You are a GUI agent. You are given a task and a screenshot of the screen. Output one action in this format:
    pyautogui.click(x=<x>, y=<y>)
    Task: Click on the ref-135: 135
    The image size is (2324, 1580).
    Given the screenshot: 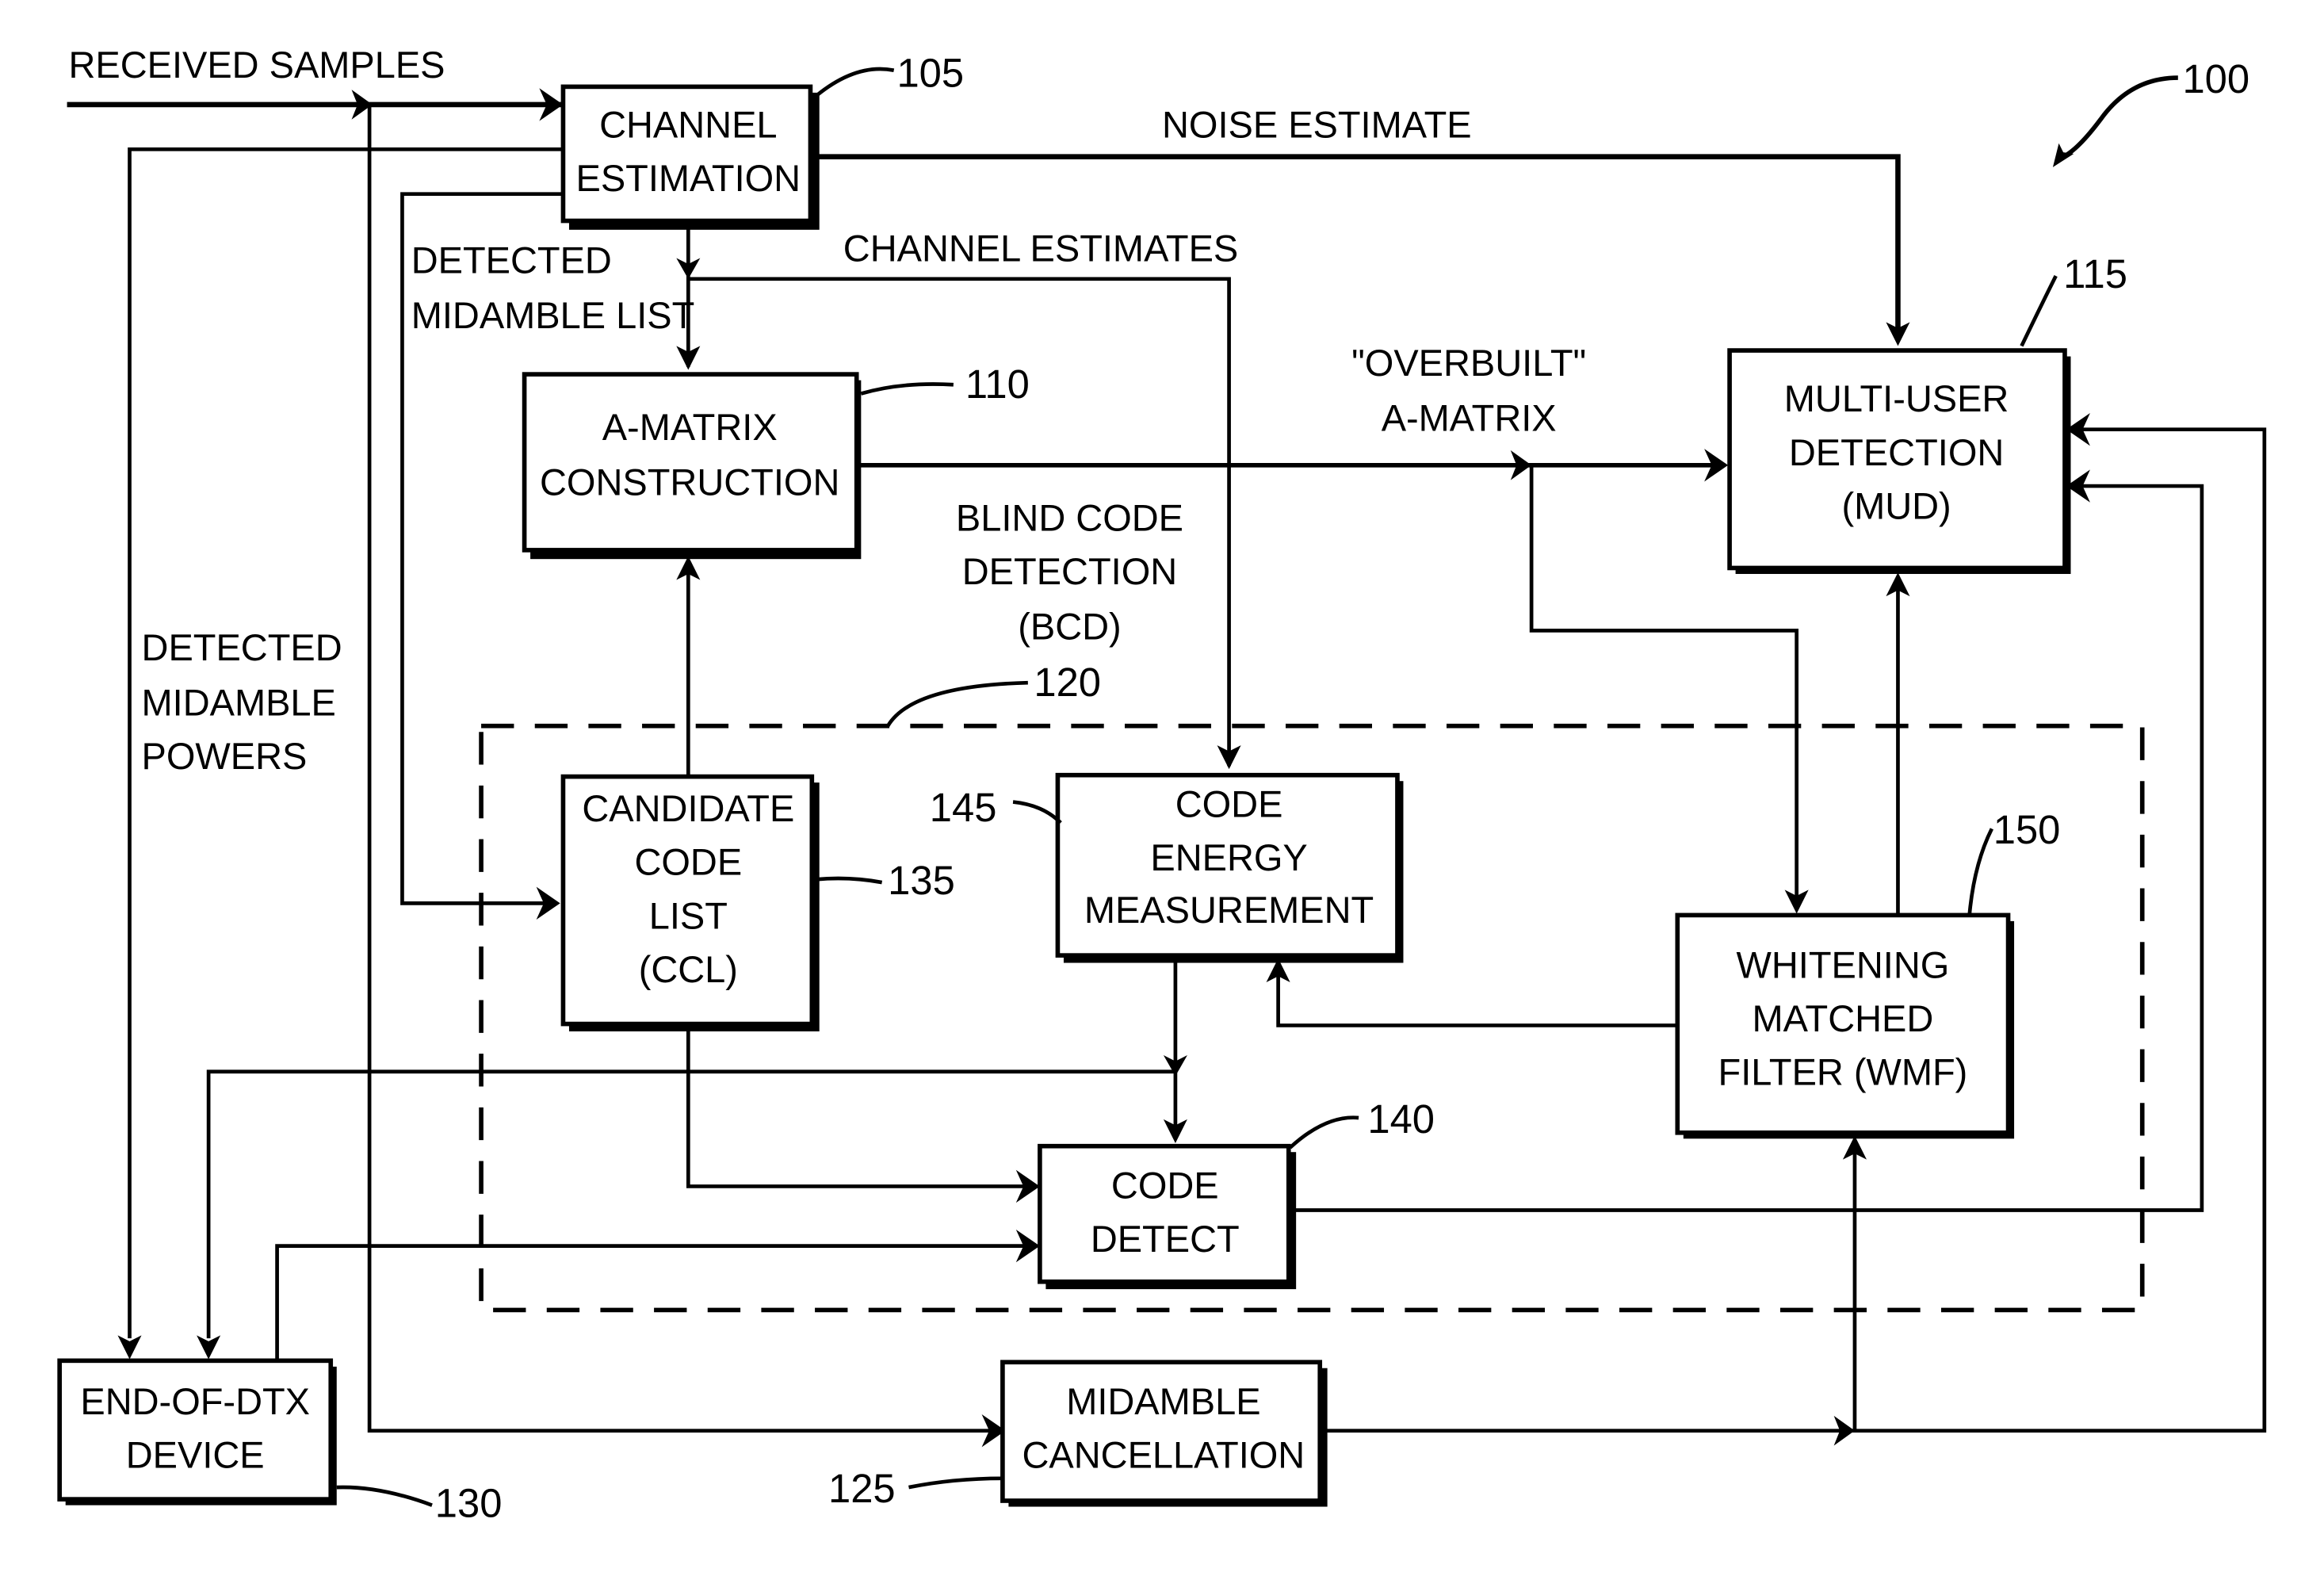 What is the action you would take?
    pyautogui.click(x=921, y=880)
    